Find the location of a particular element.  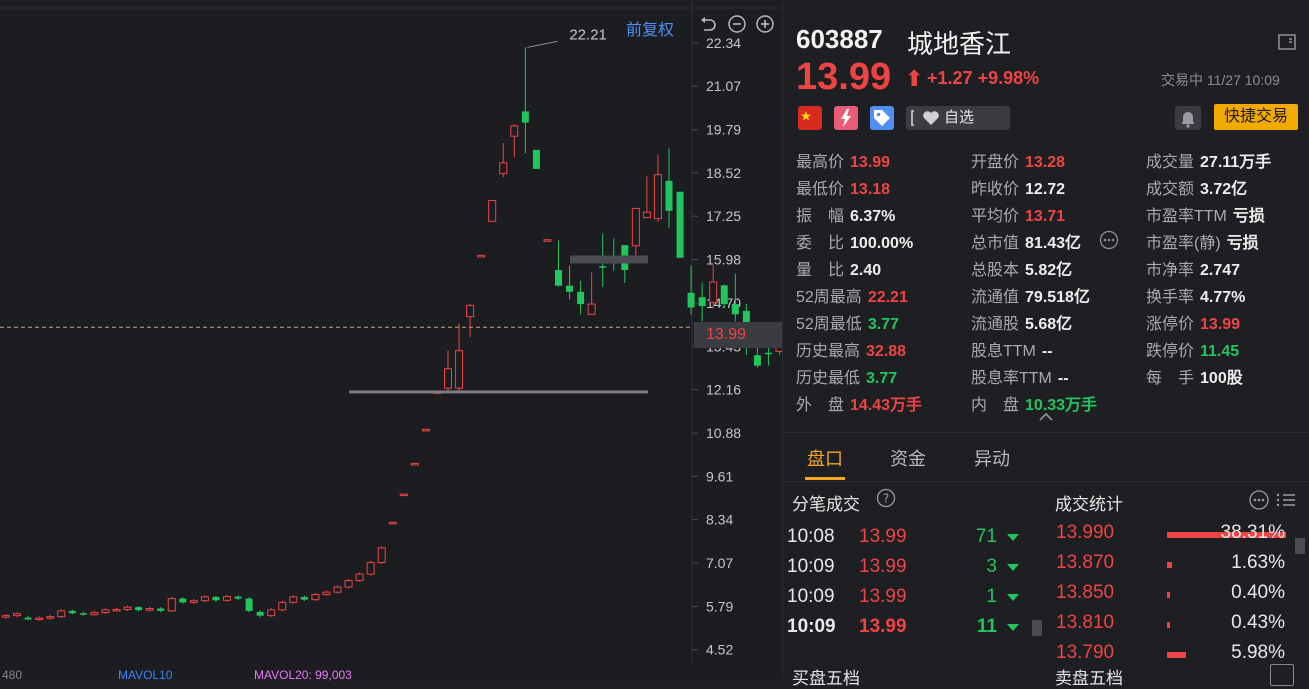

stat-value: 2.40 is located at coordinates (866, 270).